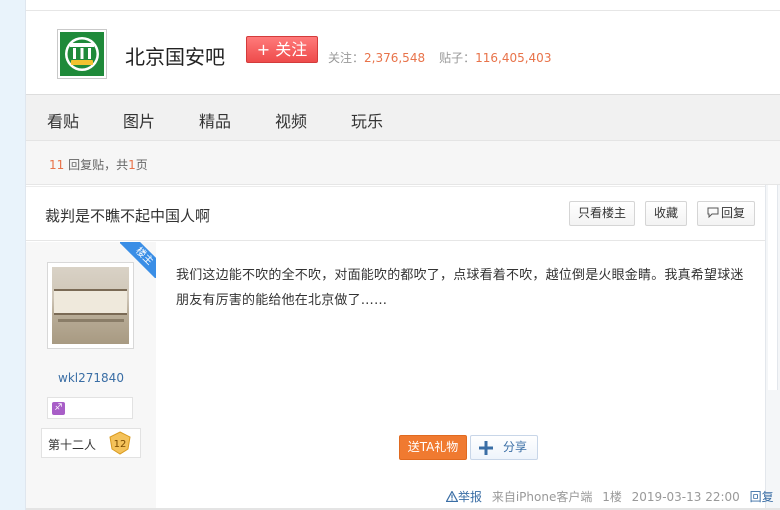 The height and width of the screenshot is (510, 780). I want to click on forum-logo, so click(82, 54).